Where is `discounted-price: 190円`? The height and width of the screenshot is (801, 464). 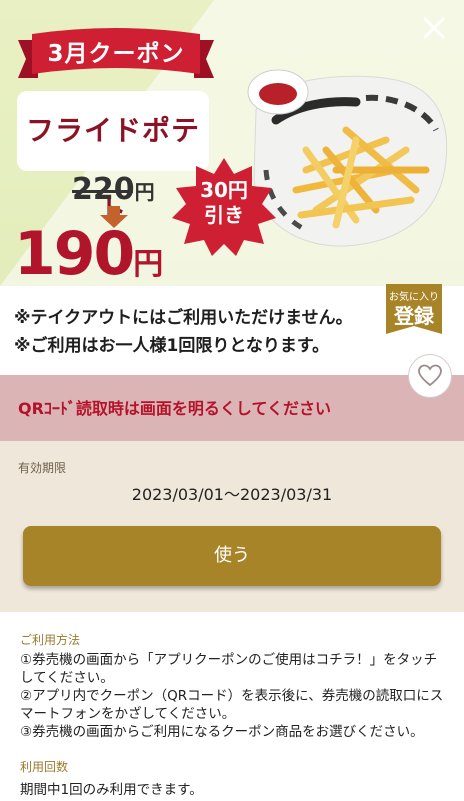 discounted-price: 190円 is located at coordinates (88, 254).